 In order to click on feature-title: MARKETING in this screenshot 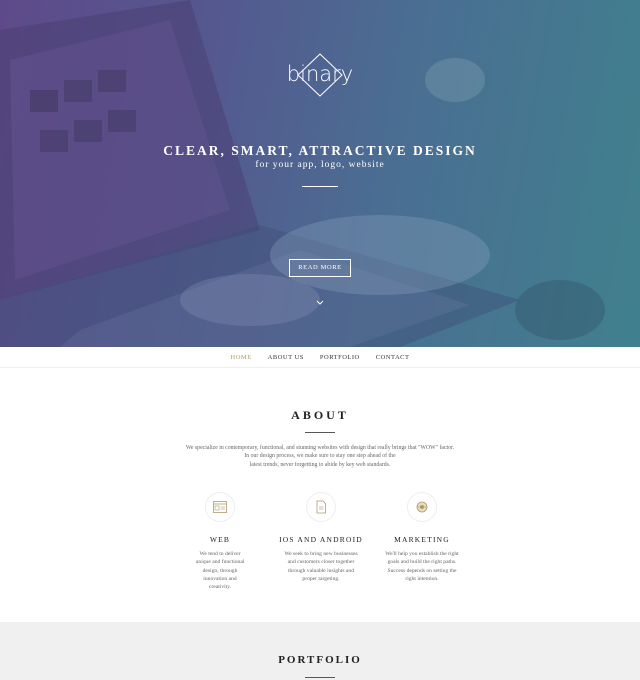, I will do `click(422, 539)`.